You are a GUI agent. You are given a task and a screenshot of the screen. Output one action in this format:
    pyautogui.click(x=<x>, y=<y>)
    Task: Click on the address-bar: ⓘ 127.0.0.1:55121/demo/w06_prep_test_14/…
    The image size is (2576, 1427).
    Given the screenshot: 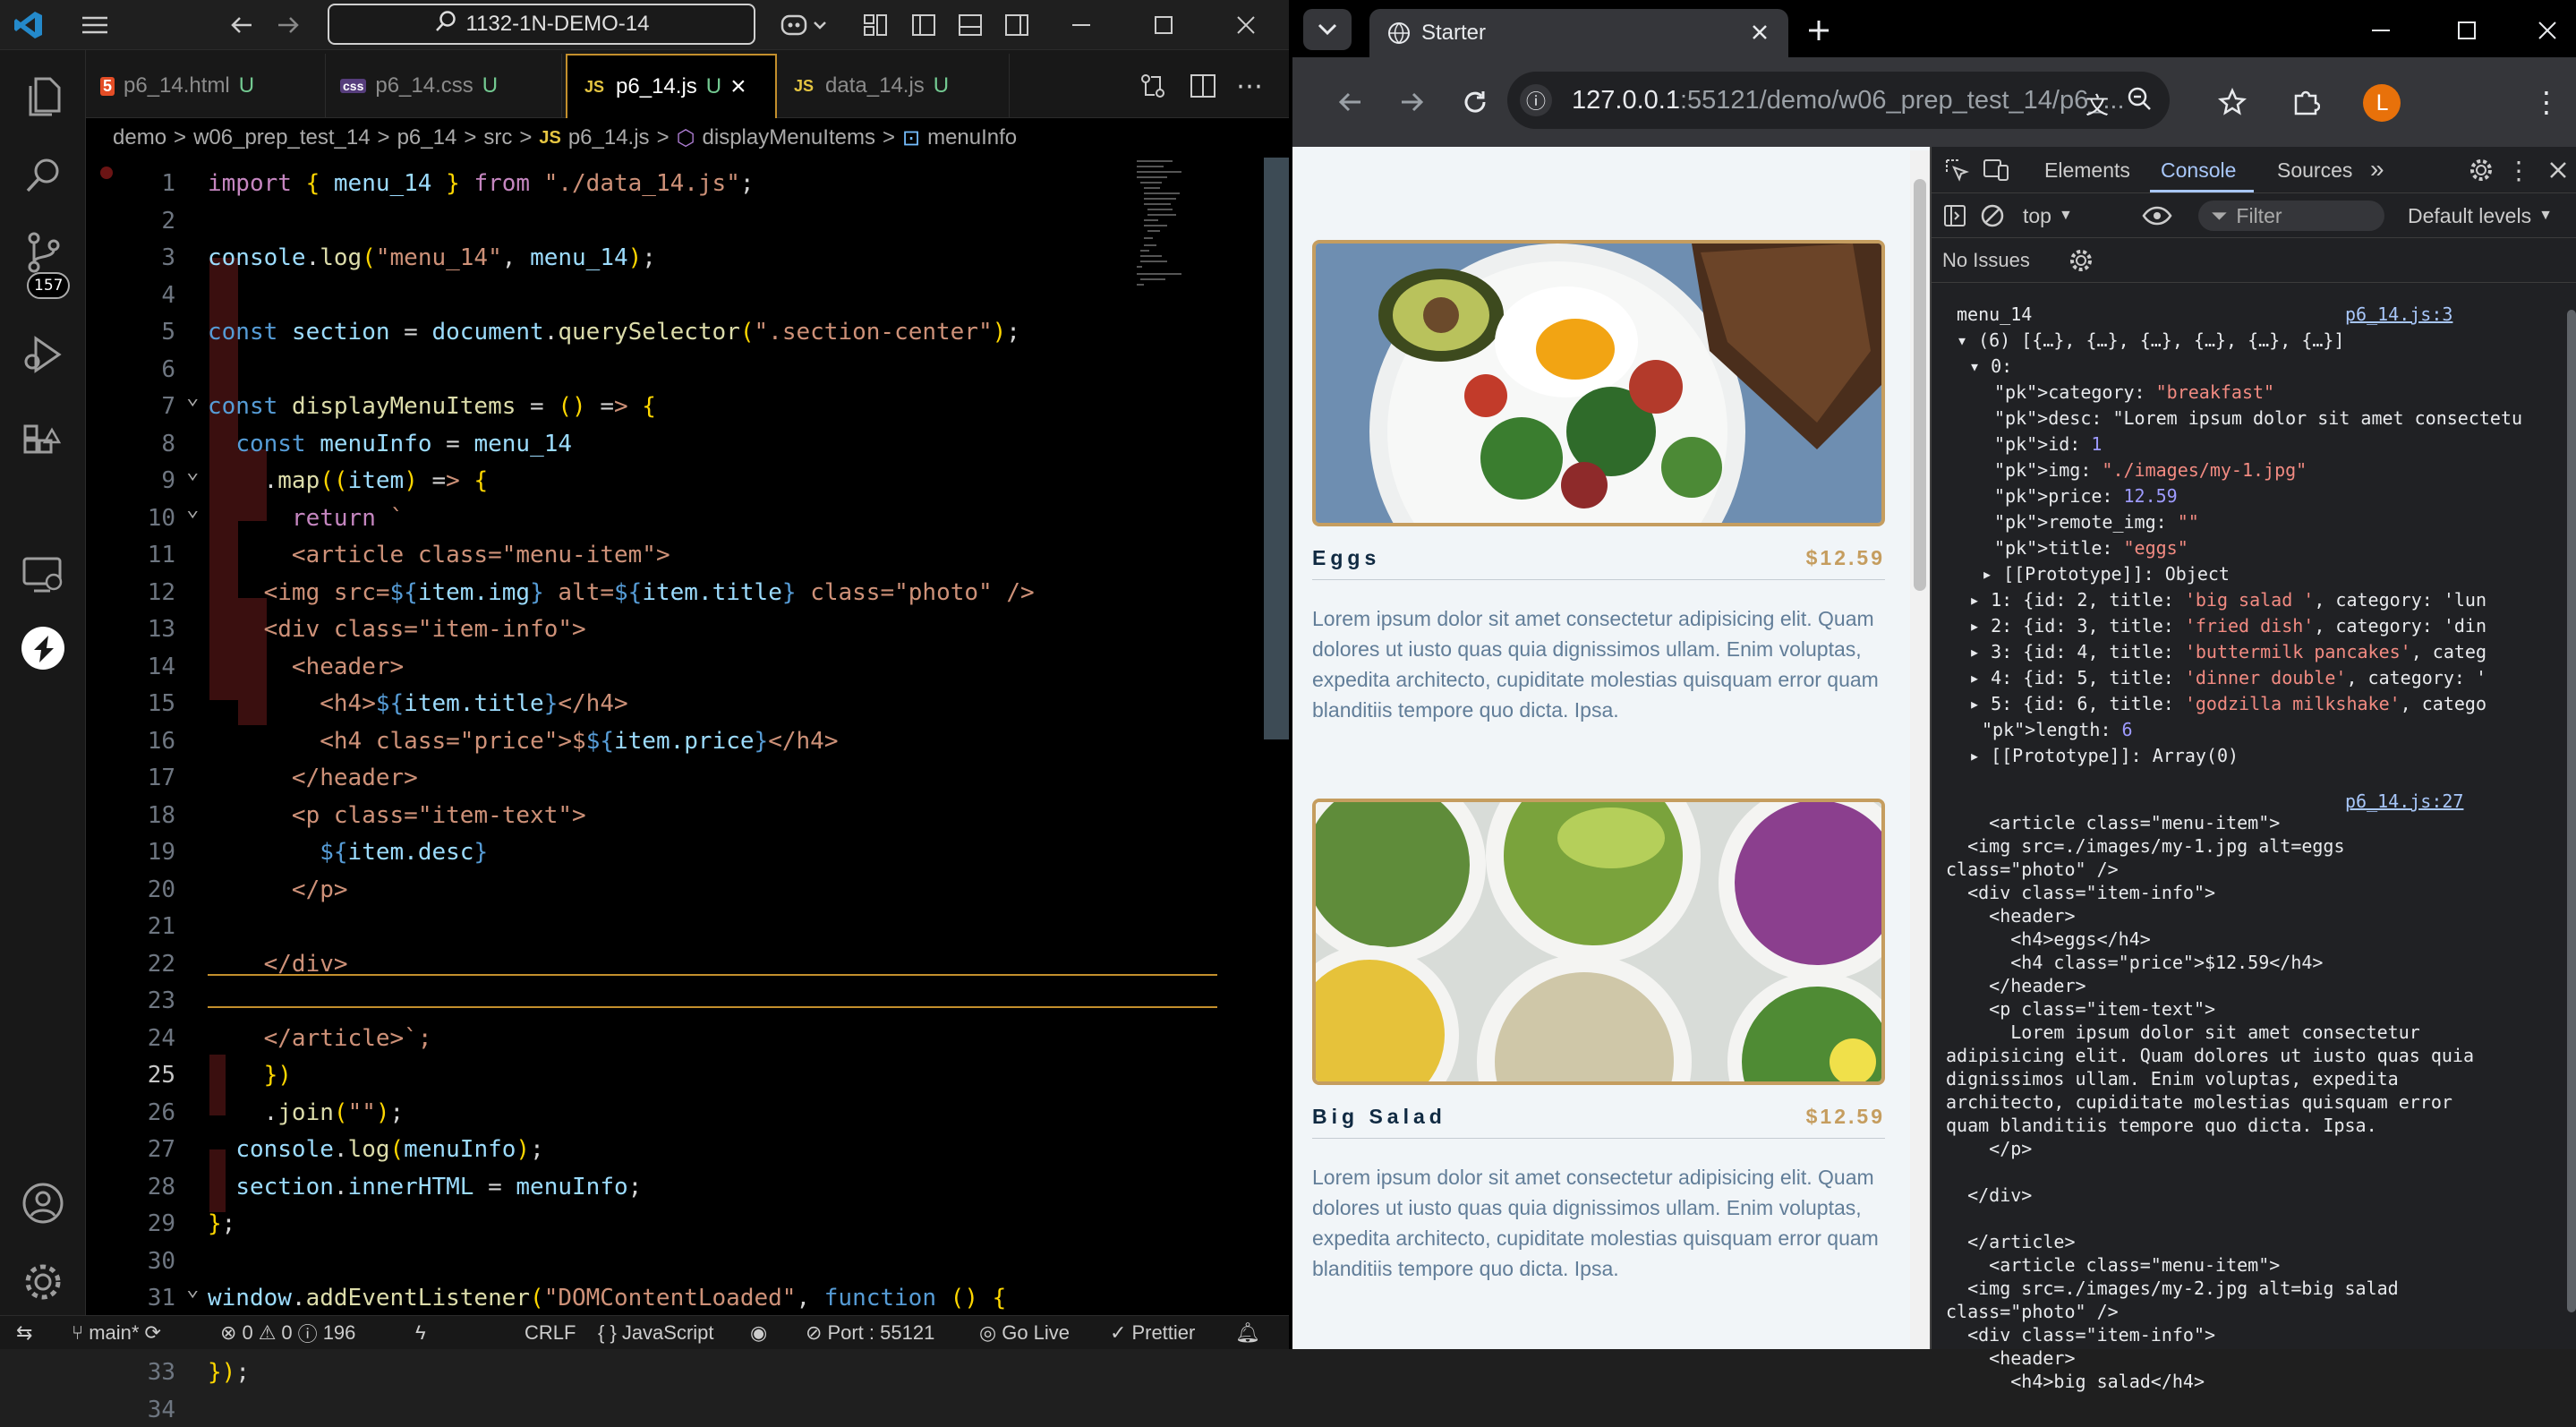 What is the action you would take?
    pyautogui.click(x=1838, y=101)
    